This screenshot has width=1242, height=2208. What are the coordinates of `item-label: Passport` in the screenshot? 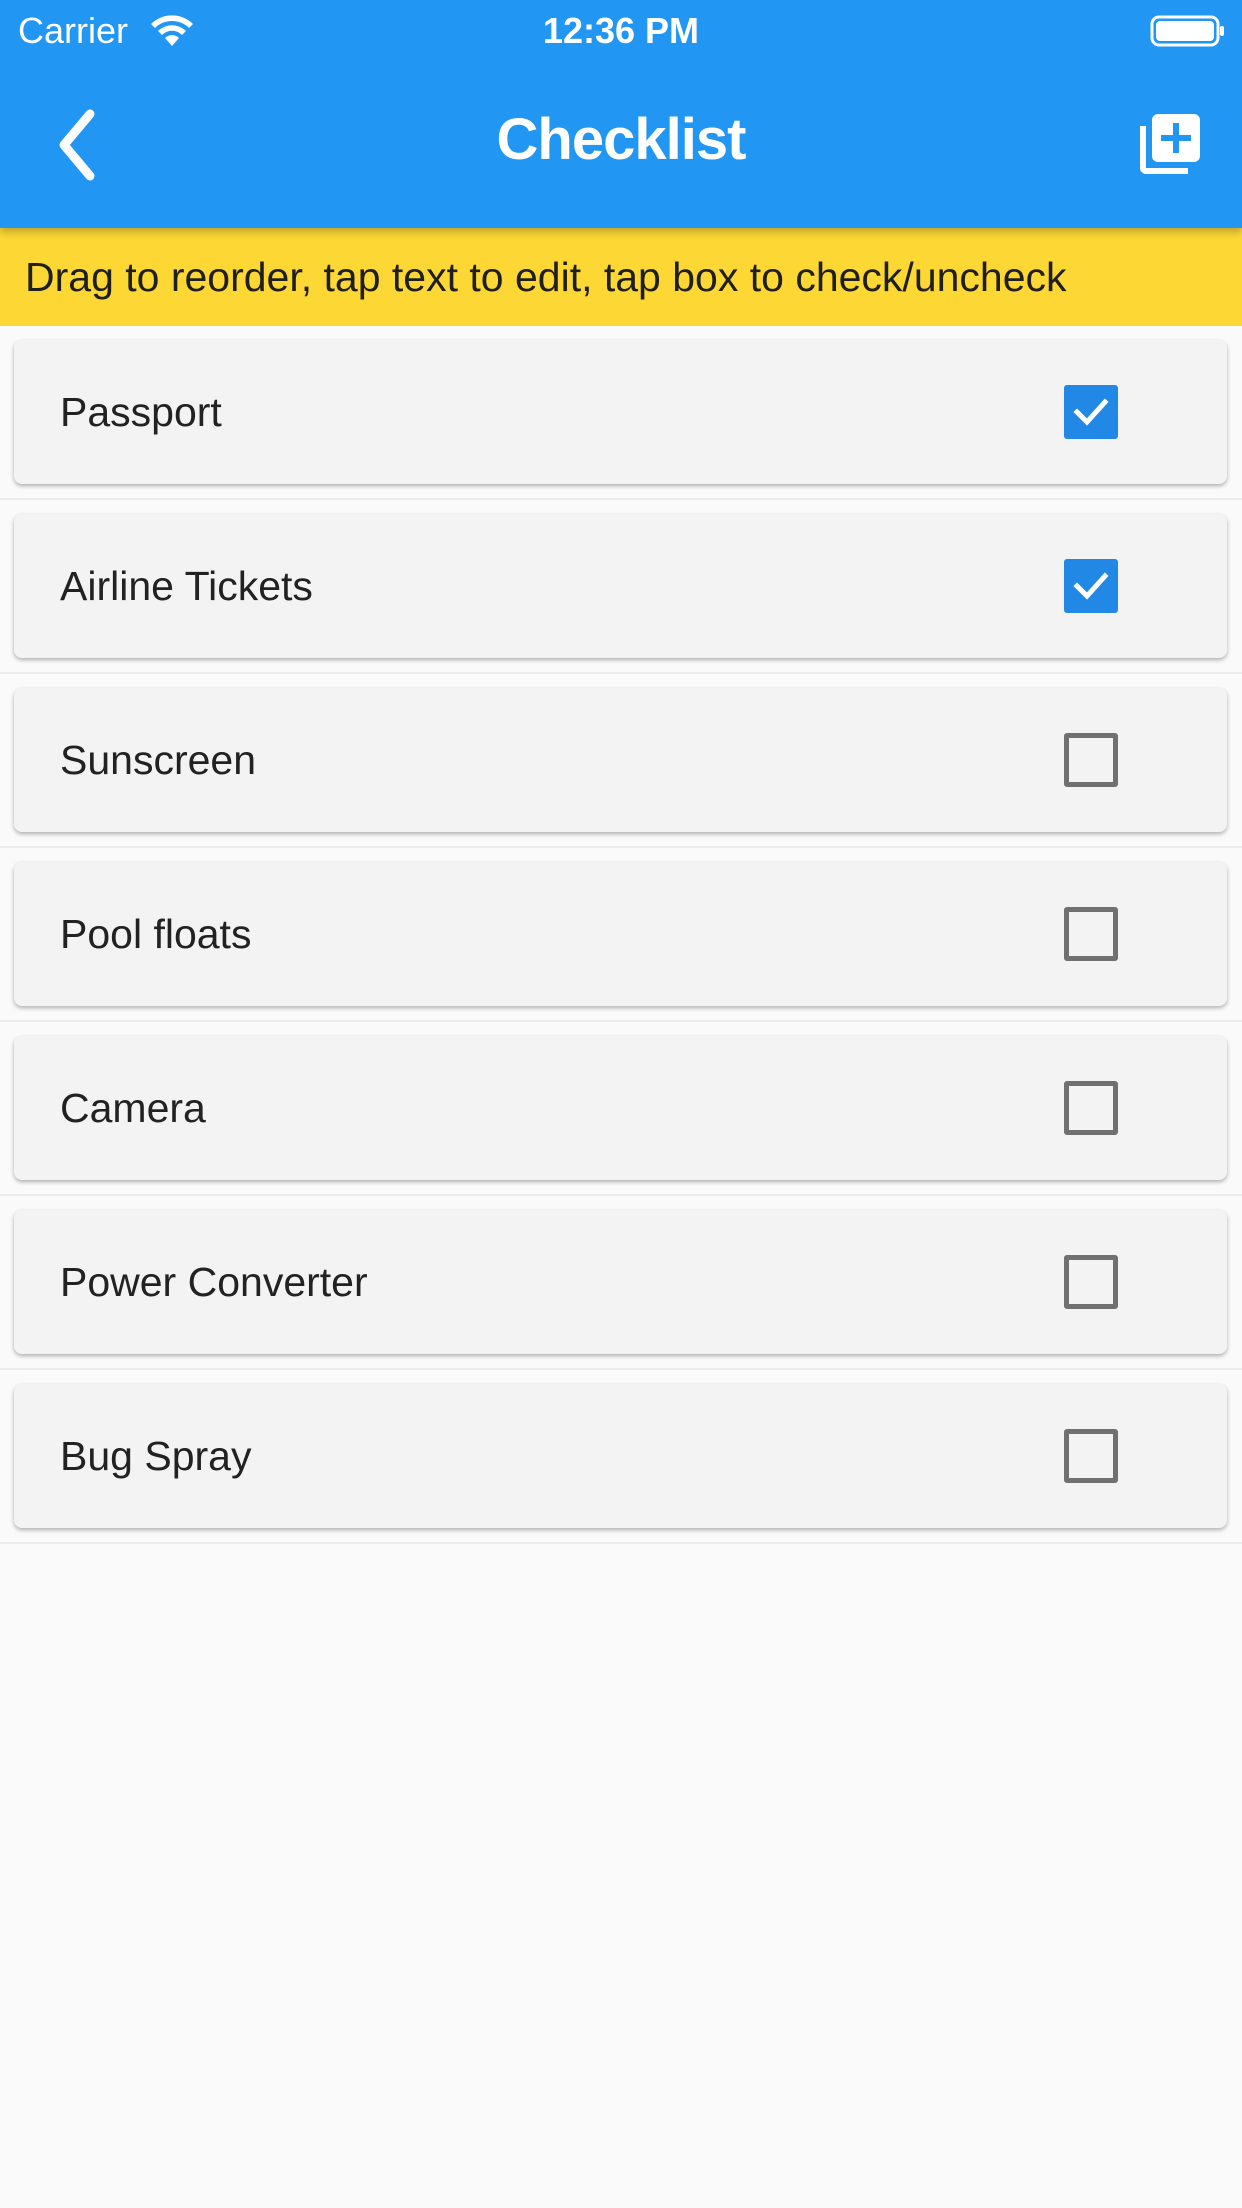 It's located at (141, 412).